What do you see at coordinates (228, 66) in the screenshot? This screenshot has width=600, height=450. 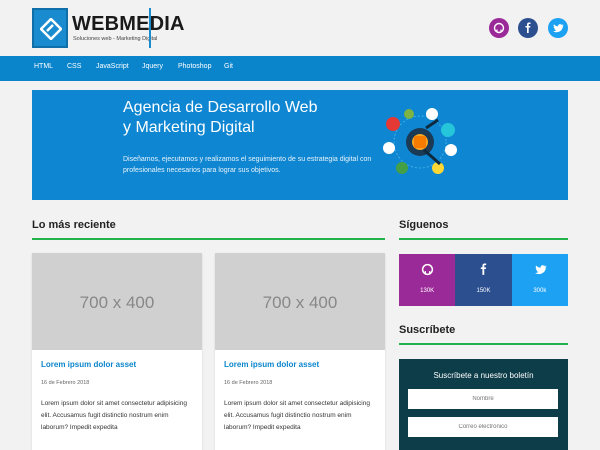 I see `nav-item-git: Git` at bounding box center [228, 66].